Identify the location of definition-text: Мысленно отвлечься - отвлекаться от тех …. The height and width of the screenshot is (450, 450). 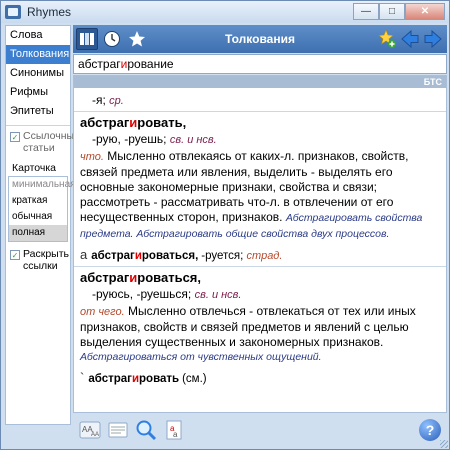
(248, 326).